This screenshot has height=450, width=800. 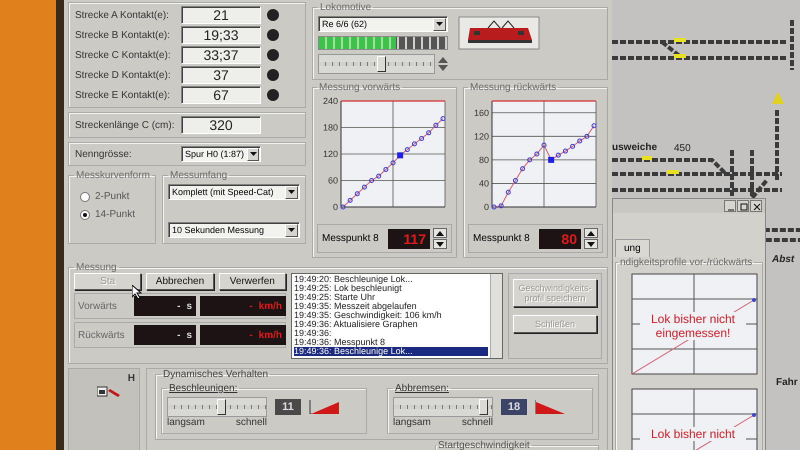 What do you see at coordinates (221, 15) in the screenshot?
I see `contact-field: 21` at bounding box center [221, 15].